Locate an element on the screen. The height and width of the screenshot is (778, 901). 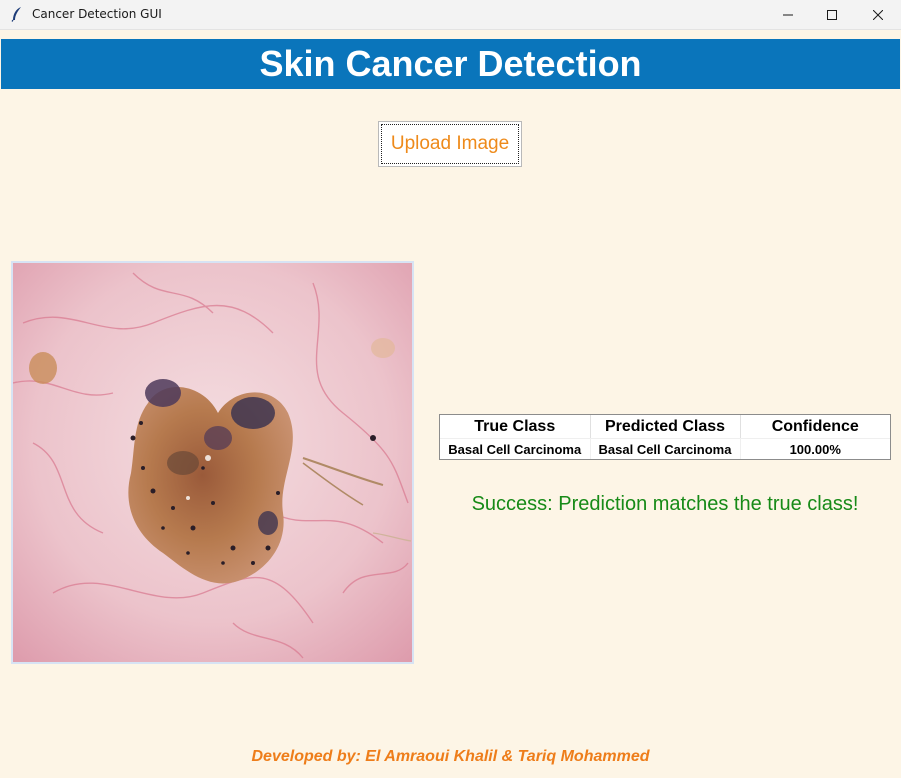
page-title: Skin Cancer Detection is located at coordinates (450, 63).